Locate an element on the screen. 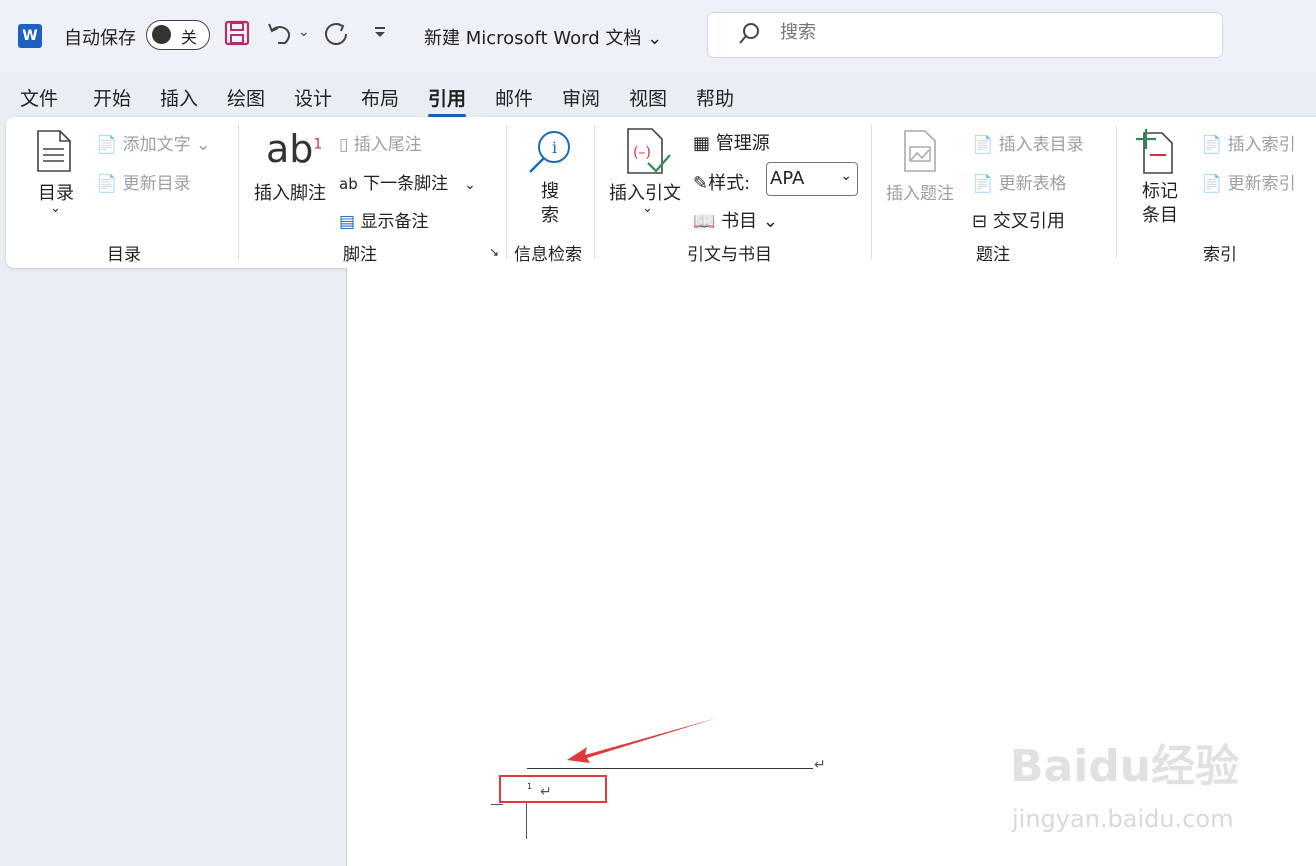 The image size is (1316, 866). endnote-icon: ▯ is located at coordinates (344, 145).